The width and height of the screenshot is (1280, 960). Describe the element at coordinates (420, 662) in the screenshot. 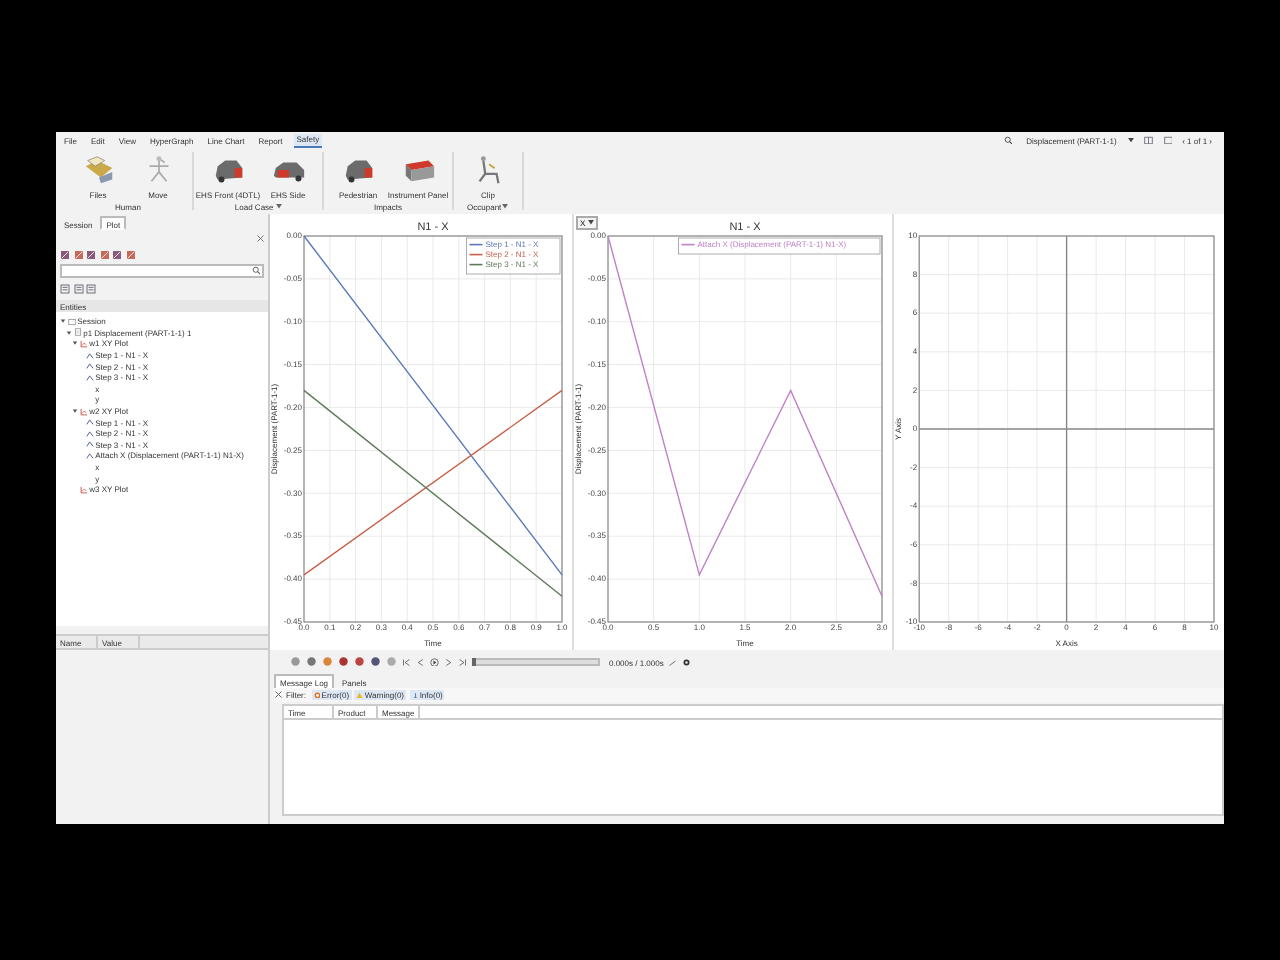

I see `previous-icon` at that location.